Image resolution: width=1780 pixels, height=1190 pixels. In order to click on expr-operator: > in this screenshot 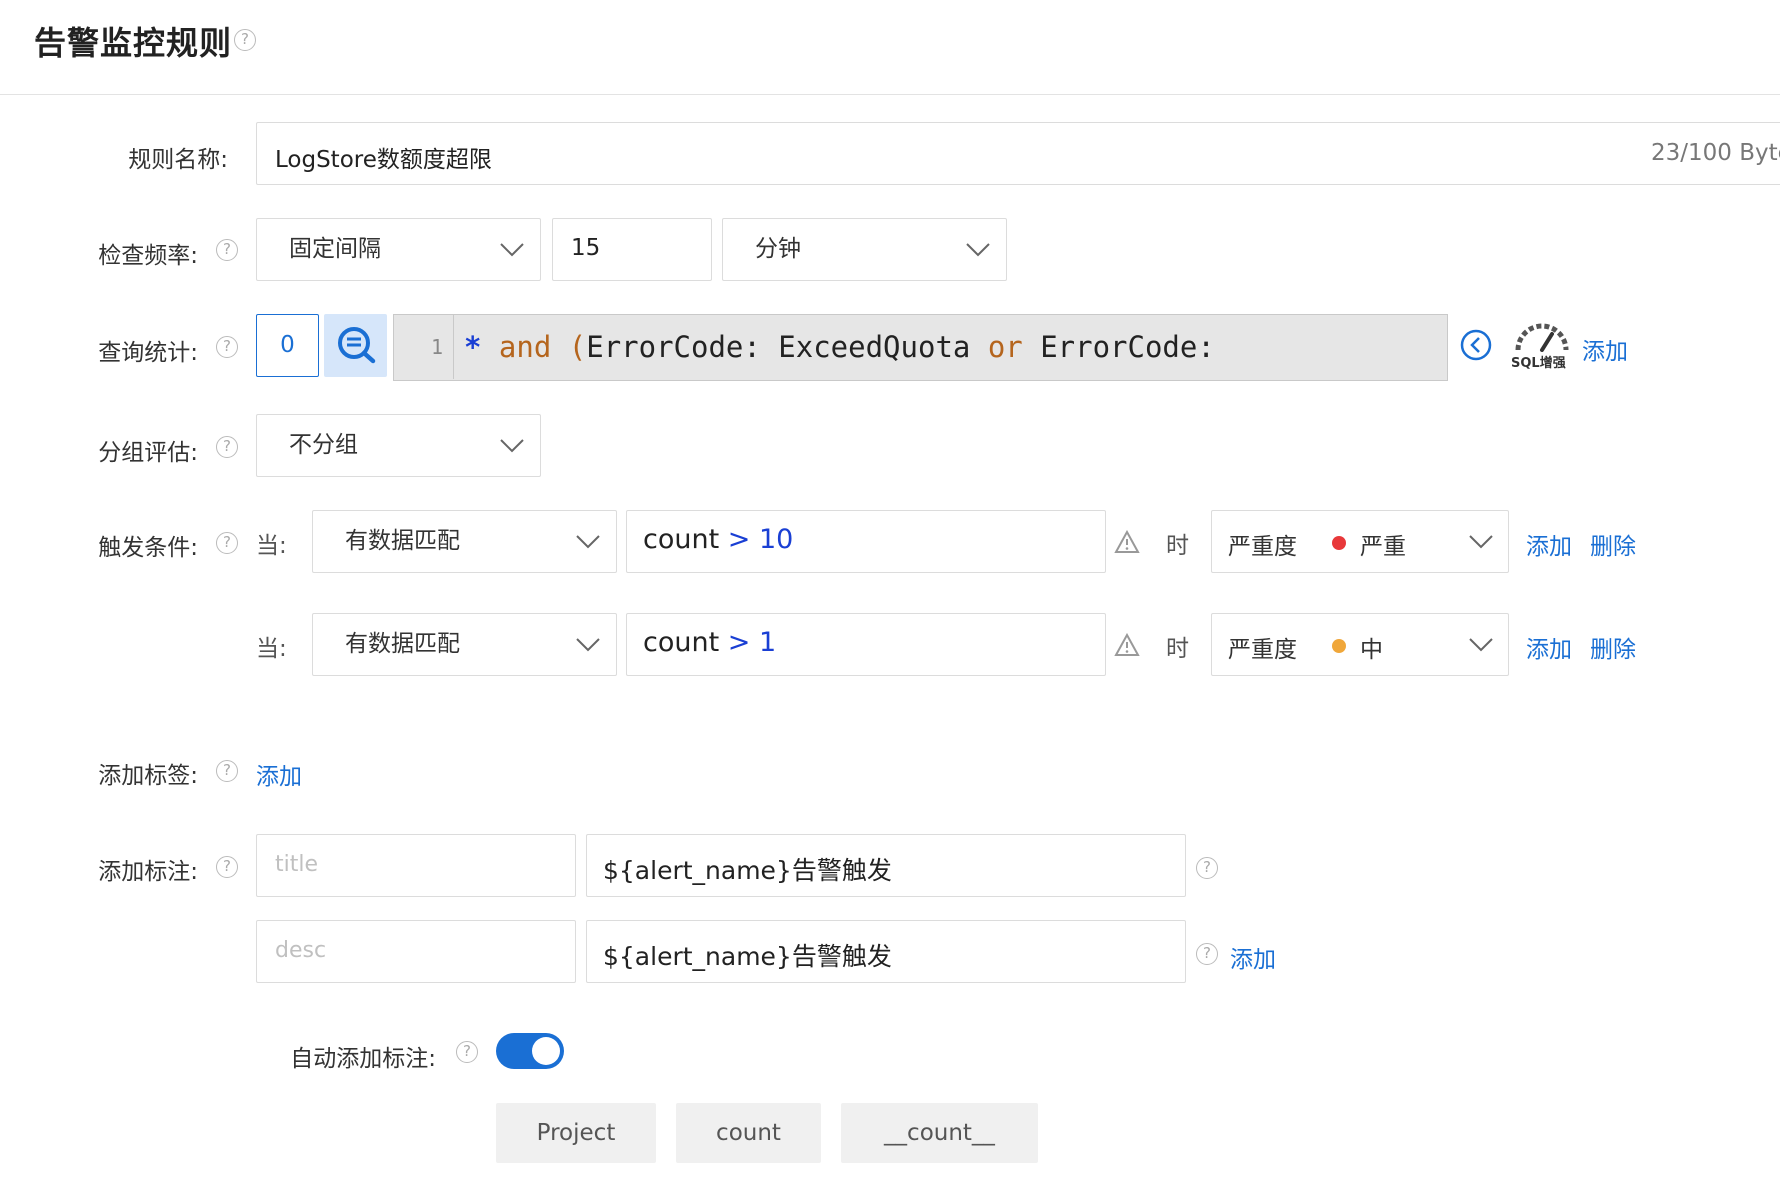, I will do `click(739, 642)`.